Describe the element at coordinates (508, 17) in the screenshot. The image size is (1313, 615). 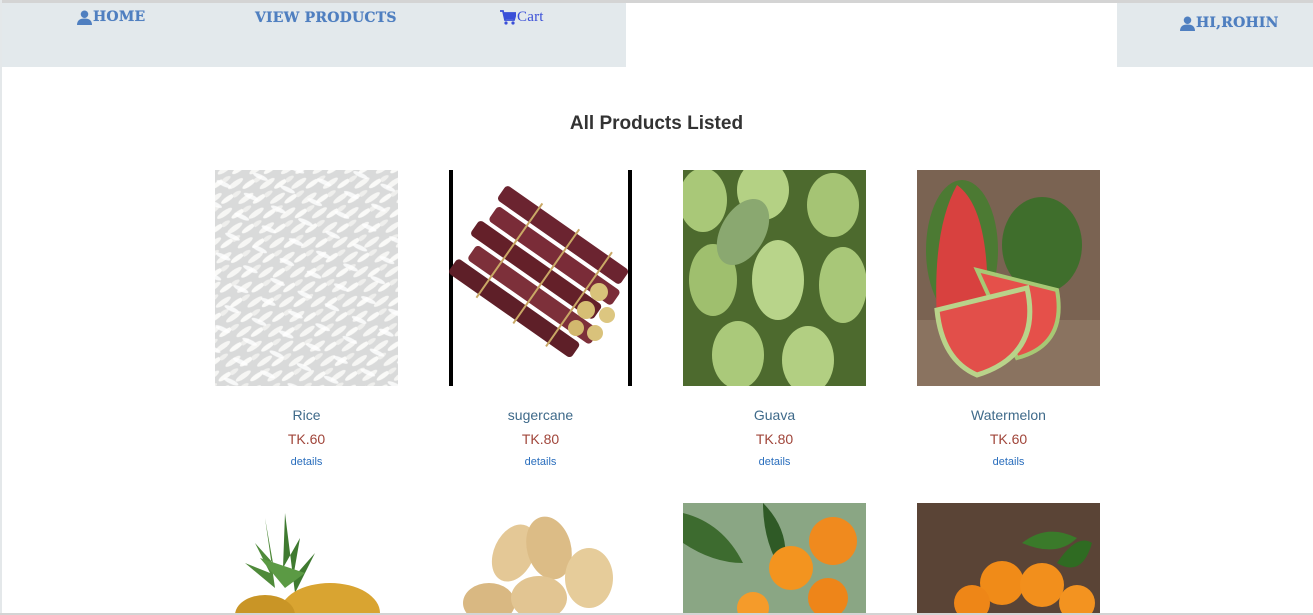
I see `cart-icon` at that location.